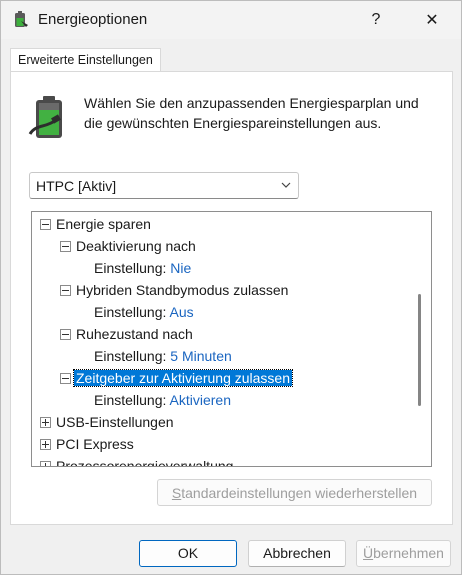  Describe the element at coordinates (136, 461) in the screenshot. I see `tree-node-prozessor: Prozessorenergieverwaltung` at that location.